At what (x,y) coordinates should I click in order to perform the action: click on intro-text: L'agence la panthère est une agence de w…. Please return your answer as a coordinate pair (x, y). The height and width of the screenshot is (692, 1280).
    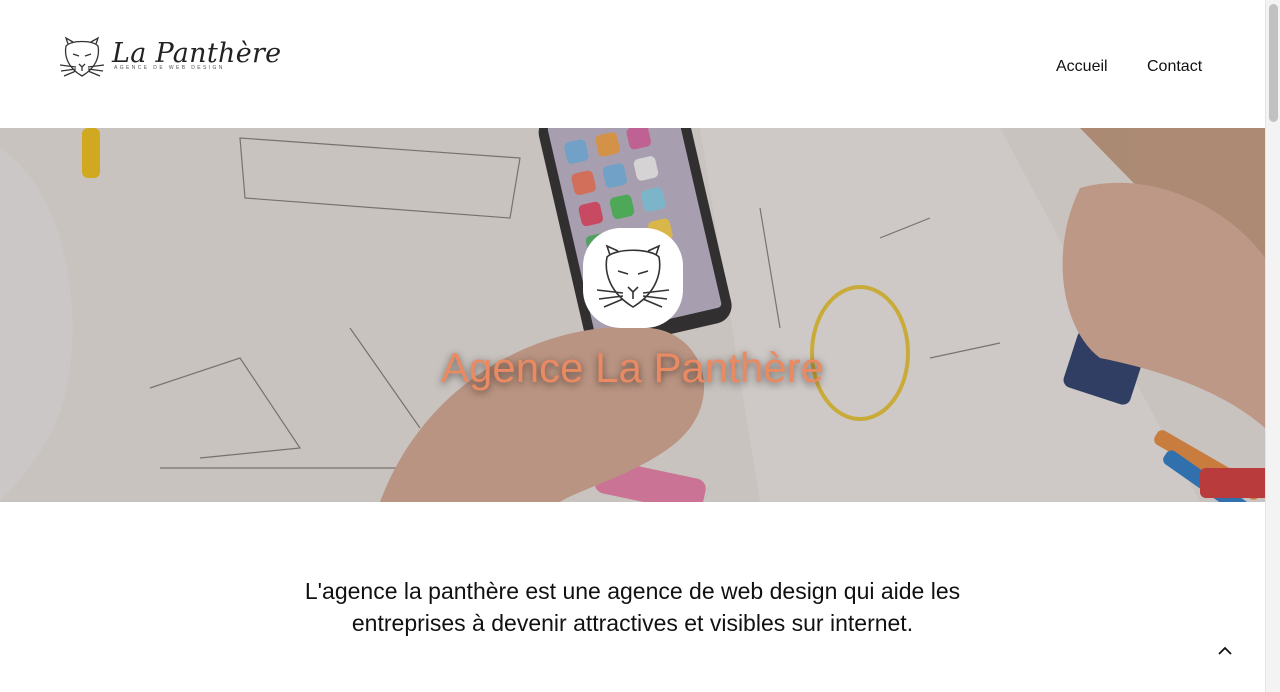
    Looking at the image, I should click on (632, 607).